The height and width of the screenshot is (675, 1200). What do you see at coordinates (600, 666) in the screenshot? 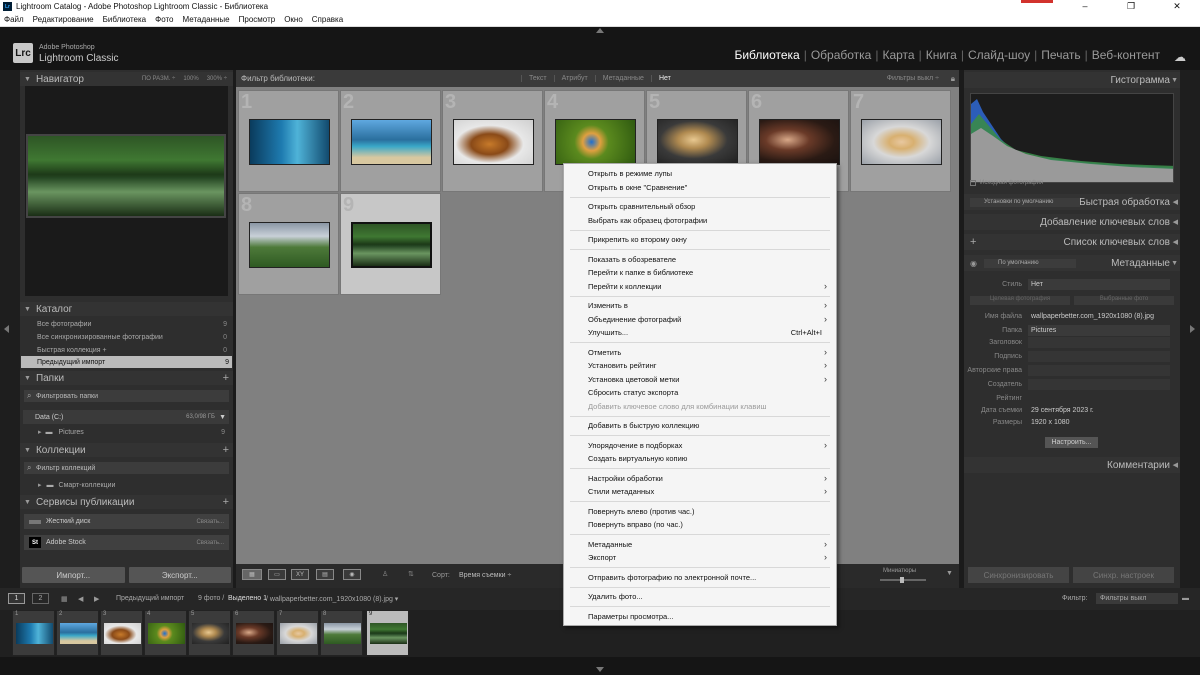
I see `bottom-panel-edge` at bounding box center [600, 666].